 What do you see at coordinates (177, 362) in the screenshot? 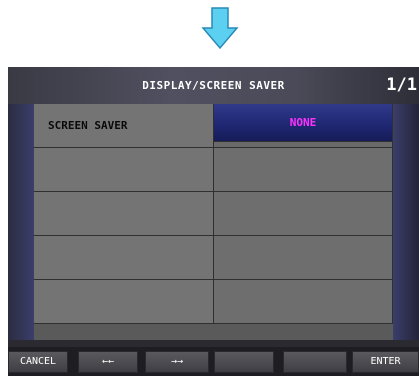
I see `next-page-button: →→` at bounding box center [177, 362].